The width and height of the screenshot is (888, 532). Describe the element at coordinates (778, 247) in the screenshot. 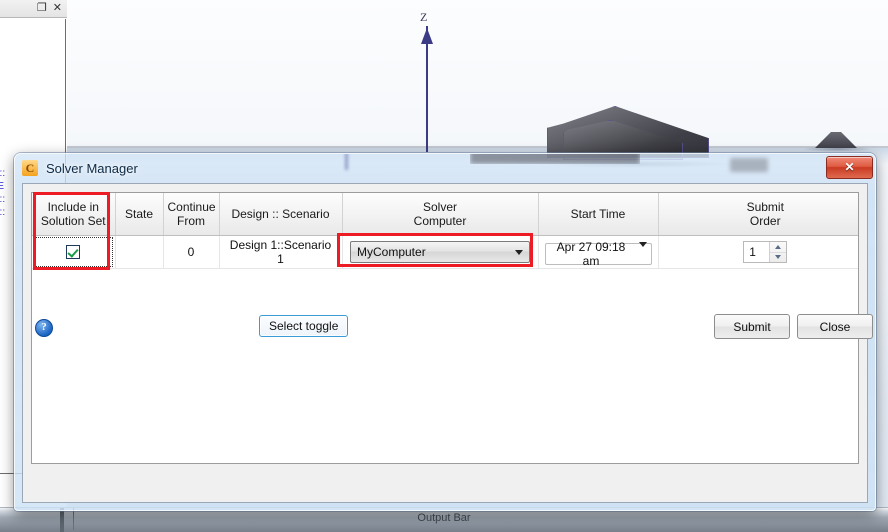

I see `stepper-increment-button` at that location.